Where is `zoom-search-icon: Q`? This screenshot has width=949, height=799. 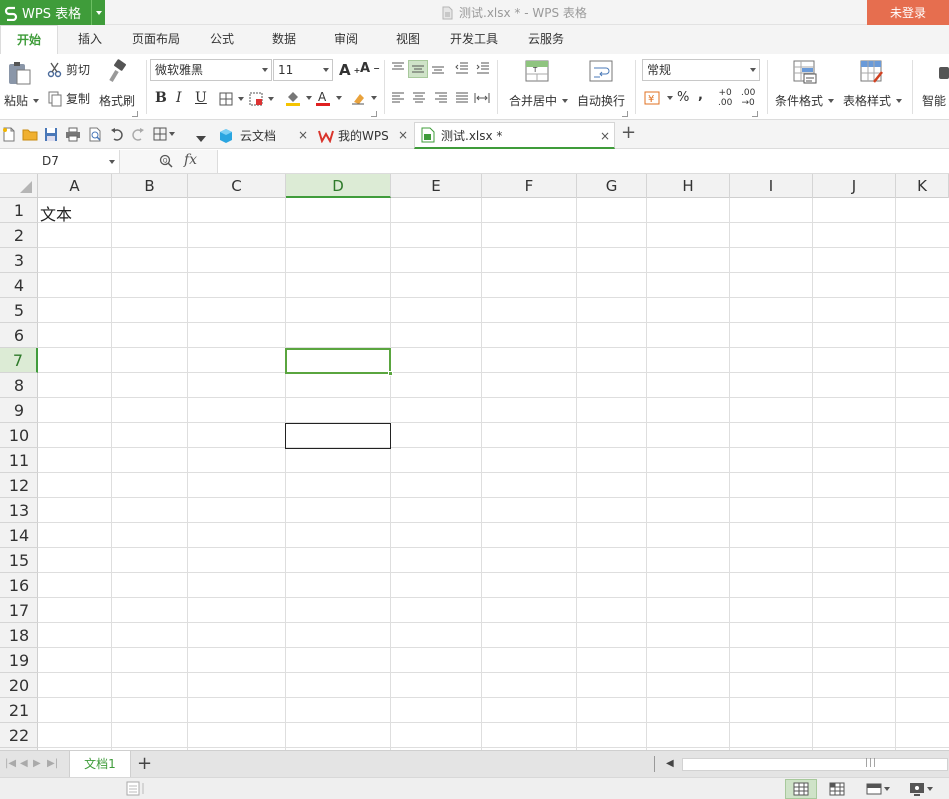
zoom-search-icon: Q is located at coordinates (166, 161).